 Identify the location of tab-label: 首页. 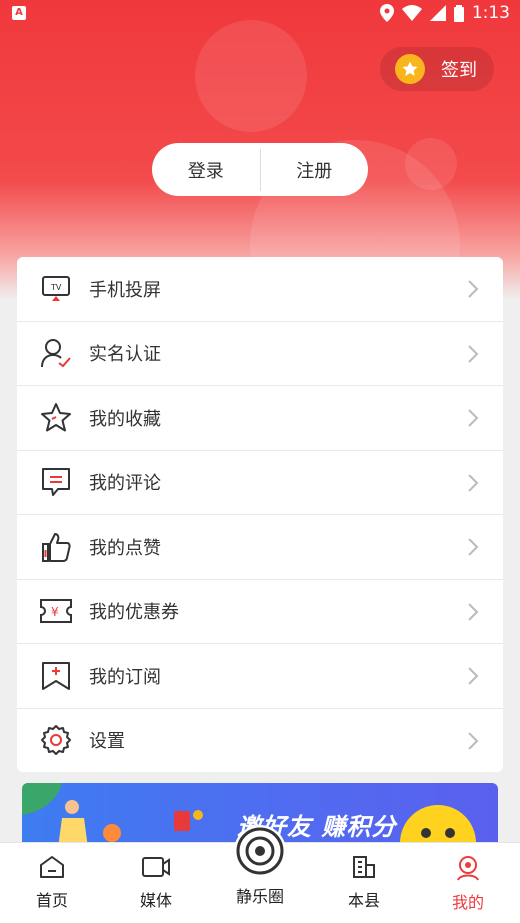
(51, 900).